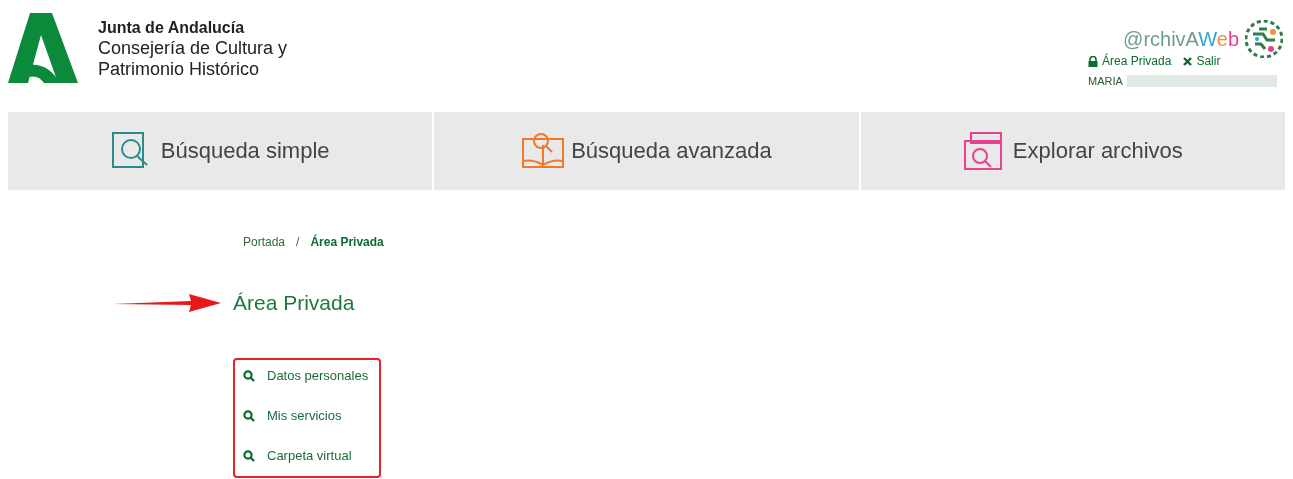 The image size is (1293, 479). Describe the element at coordinates (1264, 39) in the screenshot. I see `dots-logo-icon` at that location.